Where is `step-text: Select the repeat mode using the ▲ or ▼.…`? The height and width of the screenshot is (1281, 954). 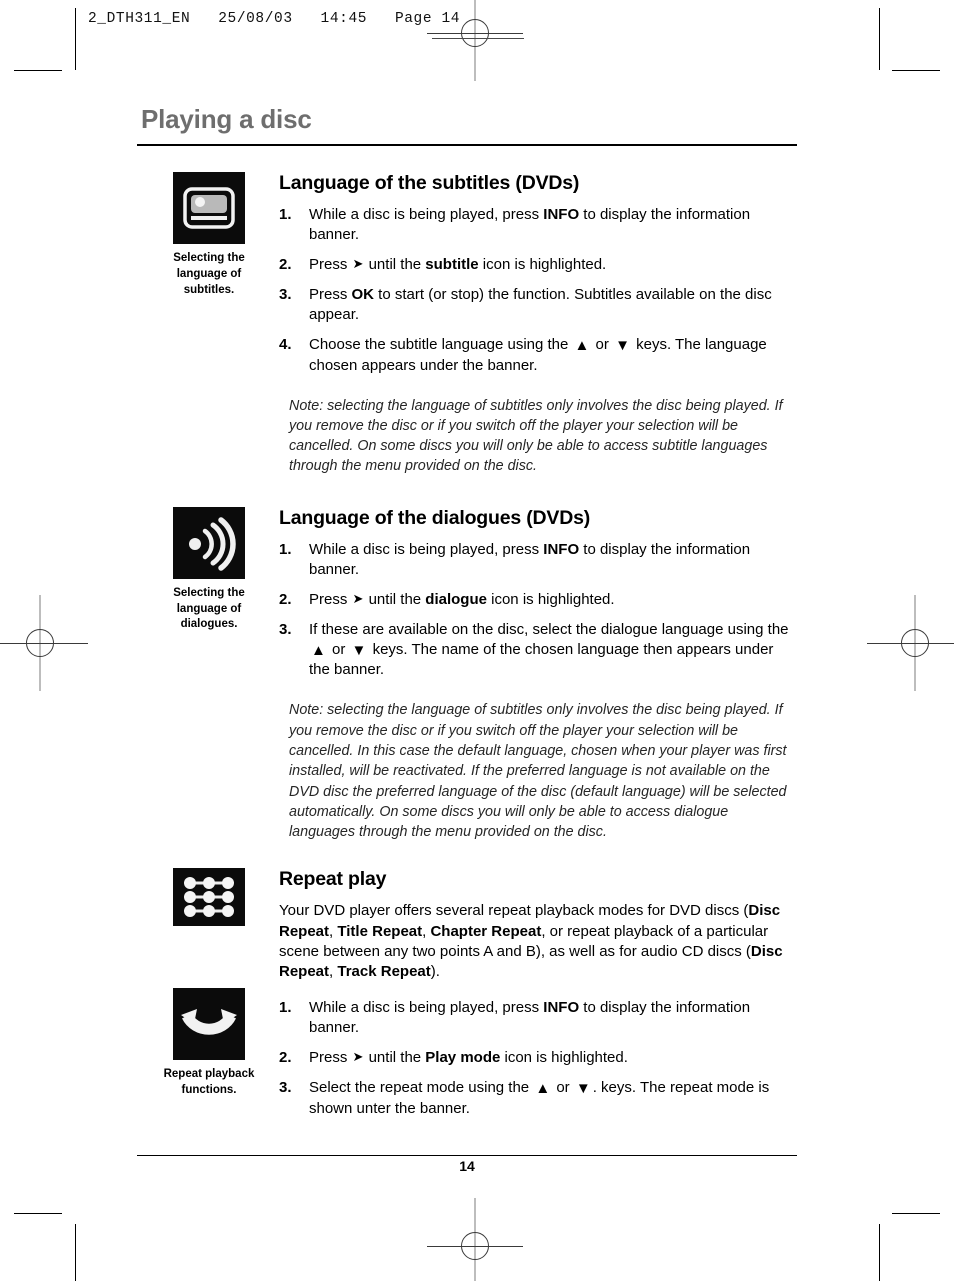
step-text: Select the repeat mode using the ▲ or ▼.… is located at coordinates (539, 1098).